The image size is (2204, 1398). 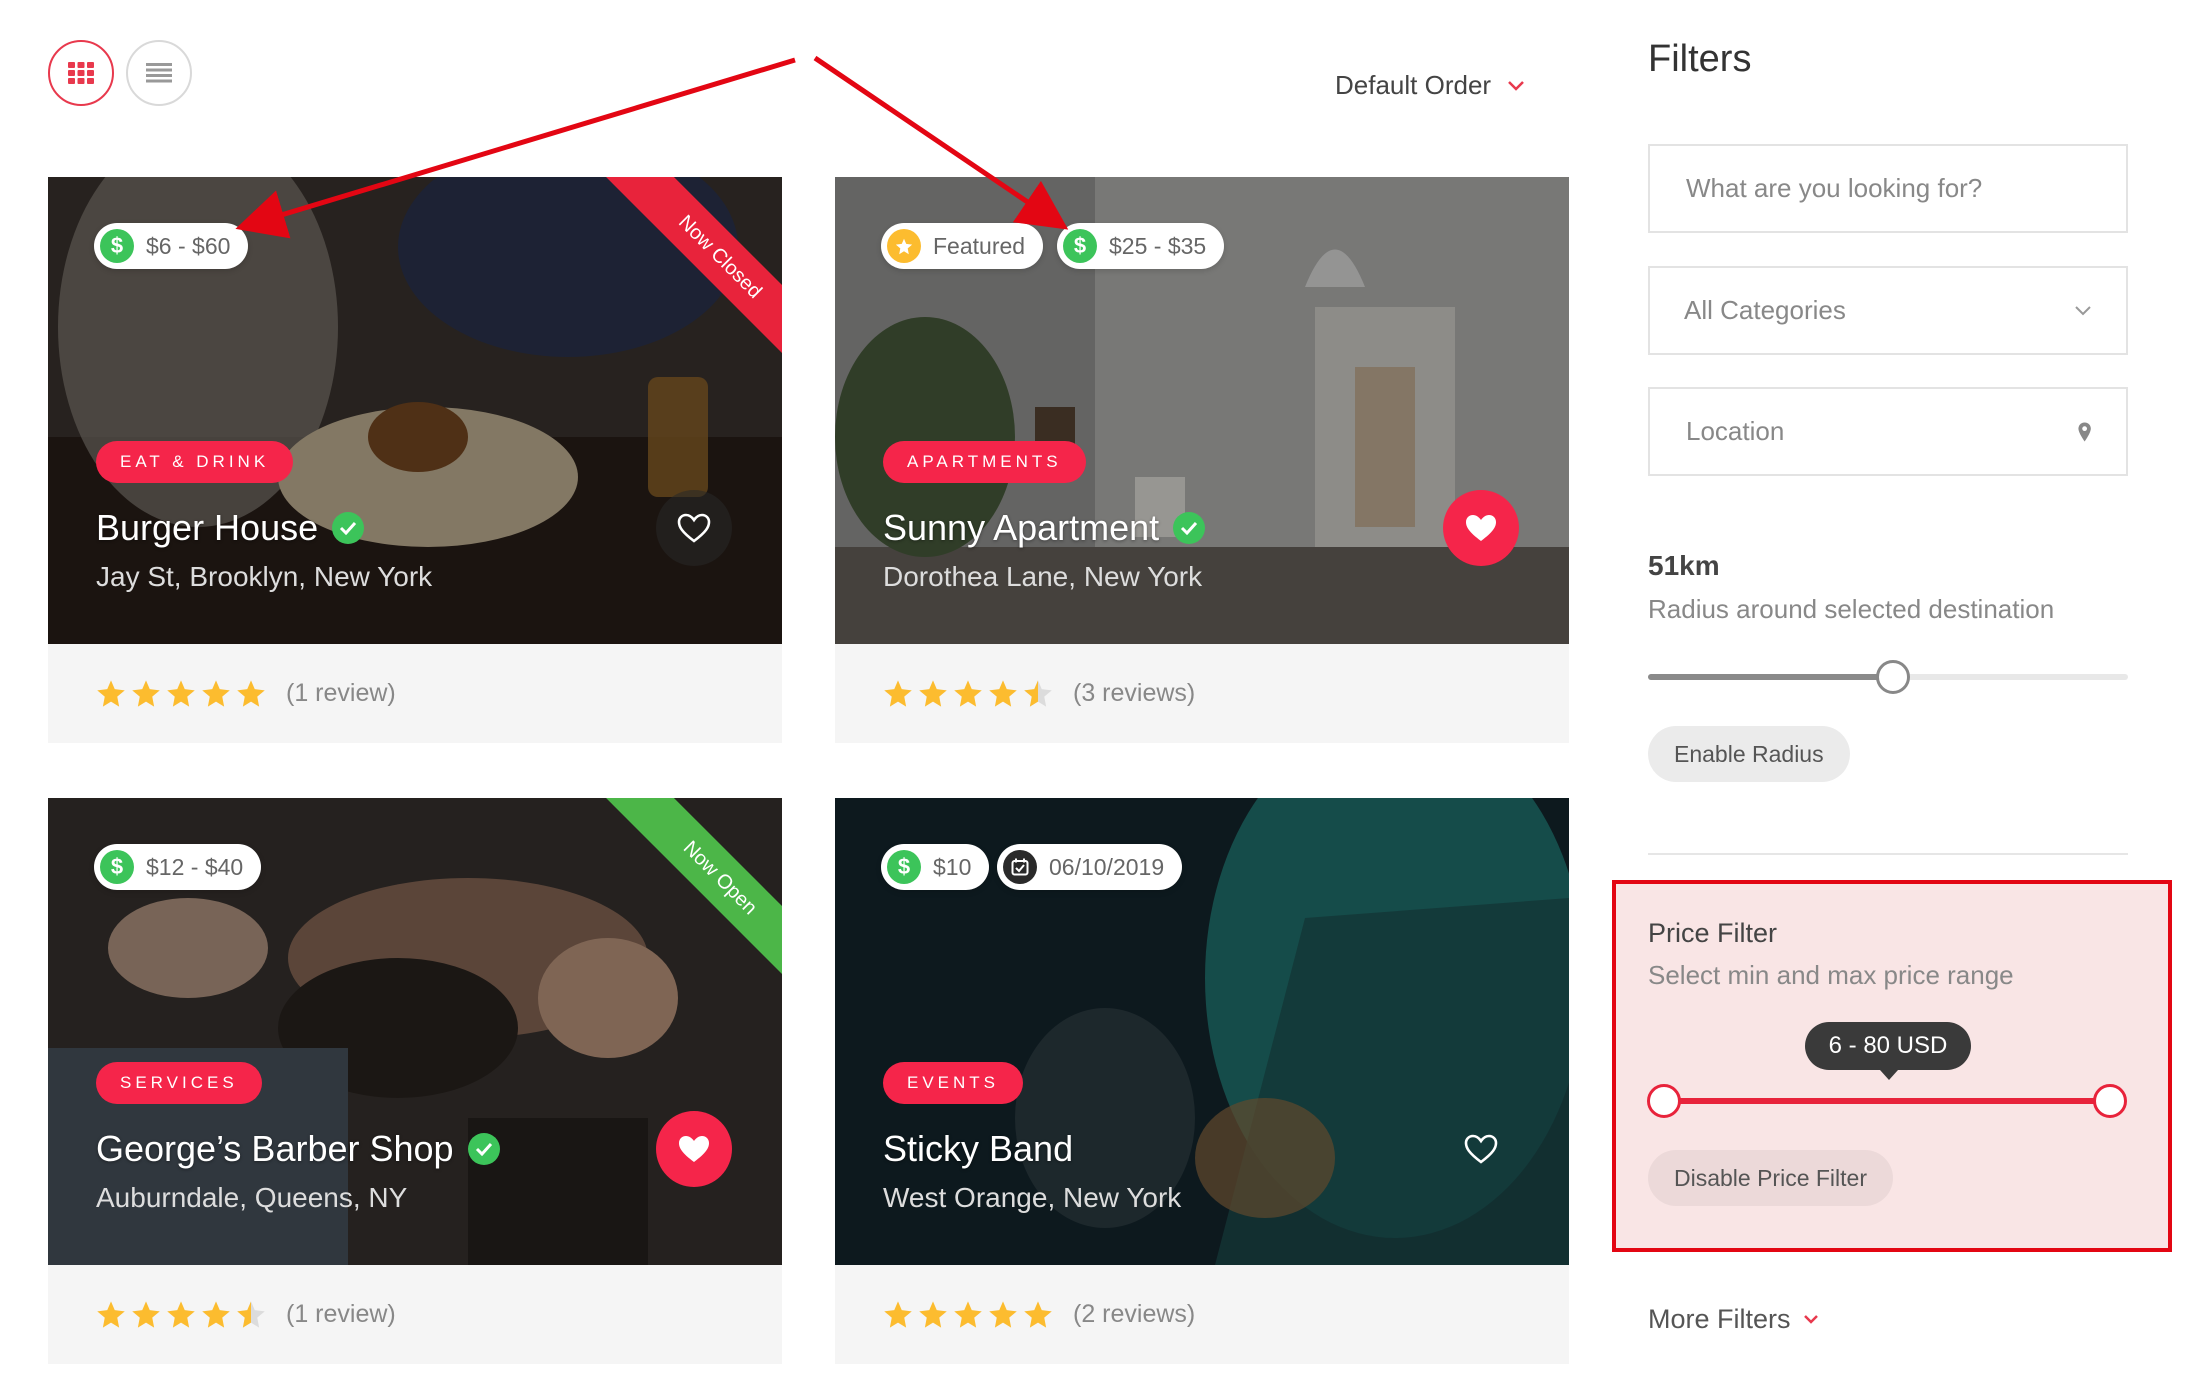 I want to click on listing-address: Jay St, Brooklyn, New York, so click(x=264, y=576).